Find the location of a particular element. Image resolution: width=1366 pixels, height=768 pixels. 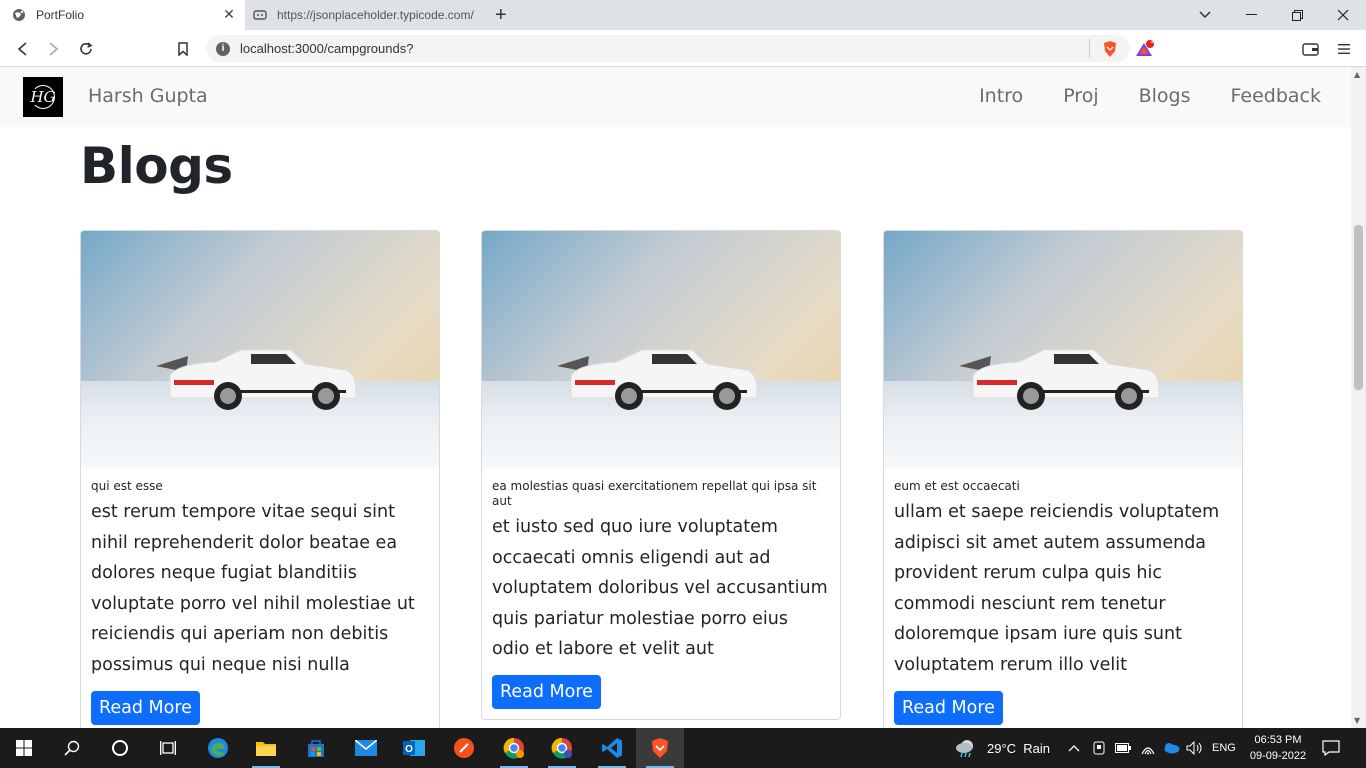

site-info-icon: i is located at coordinates (223, 48).